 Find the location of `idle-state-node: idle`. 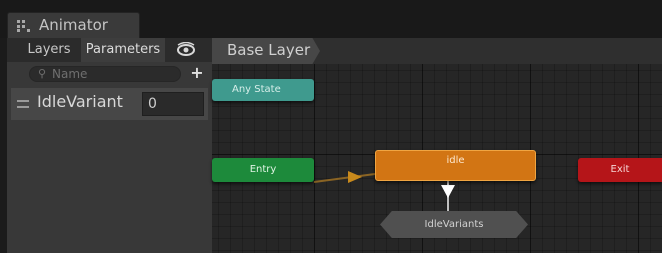

idle-state-node: idle is located at coordinates (455, 165).